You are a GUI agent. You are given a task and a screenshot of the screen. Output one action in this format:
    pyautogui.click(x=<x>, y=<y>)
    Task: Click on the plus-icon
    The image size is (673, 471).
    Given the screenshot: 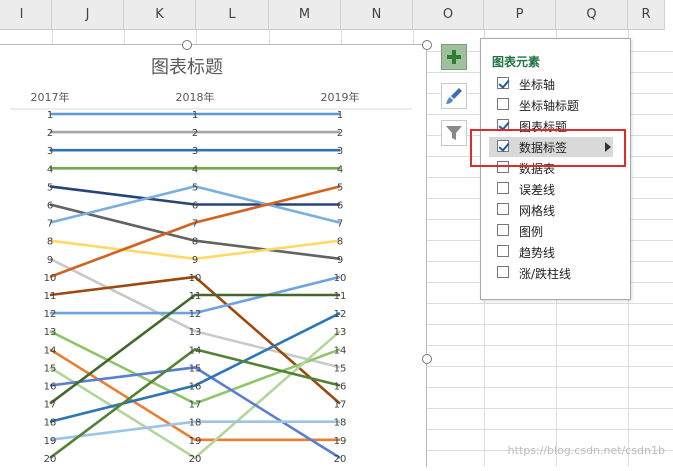 What is the action you would take?
    pyautogui.click(x=454, y=57)
    